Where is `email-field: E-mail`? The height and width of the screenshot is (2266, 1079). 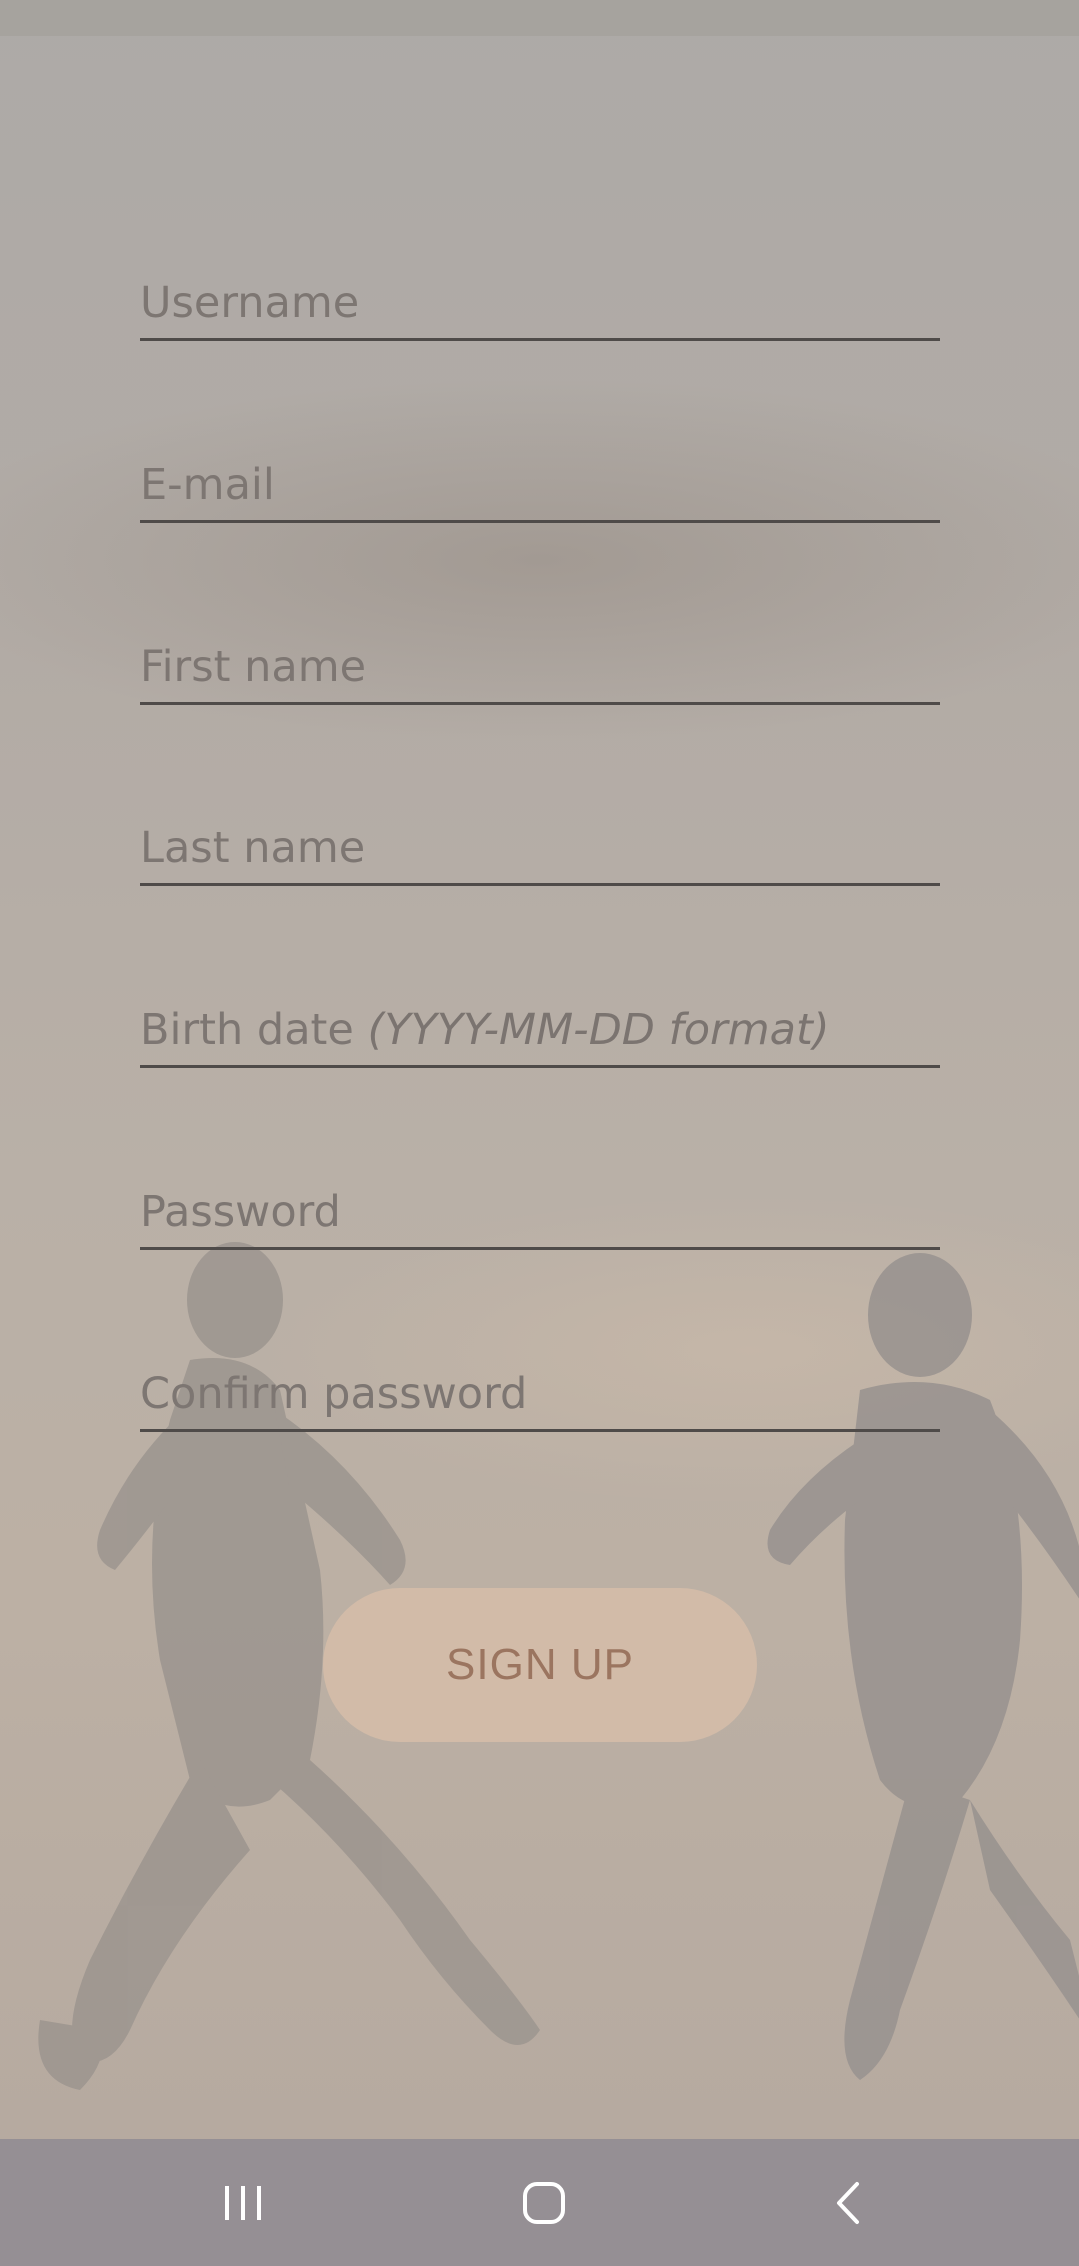 email-field: E-mail is located at coordinates (540, 491).